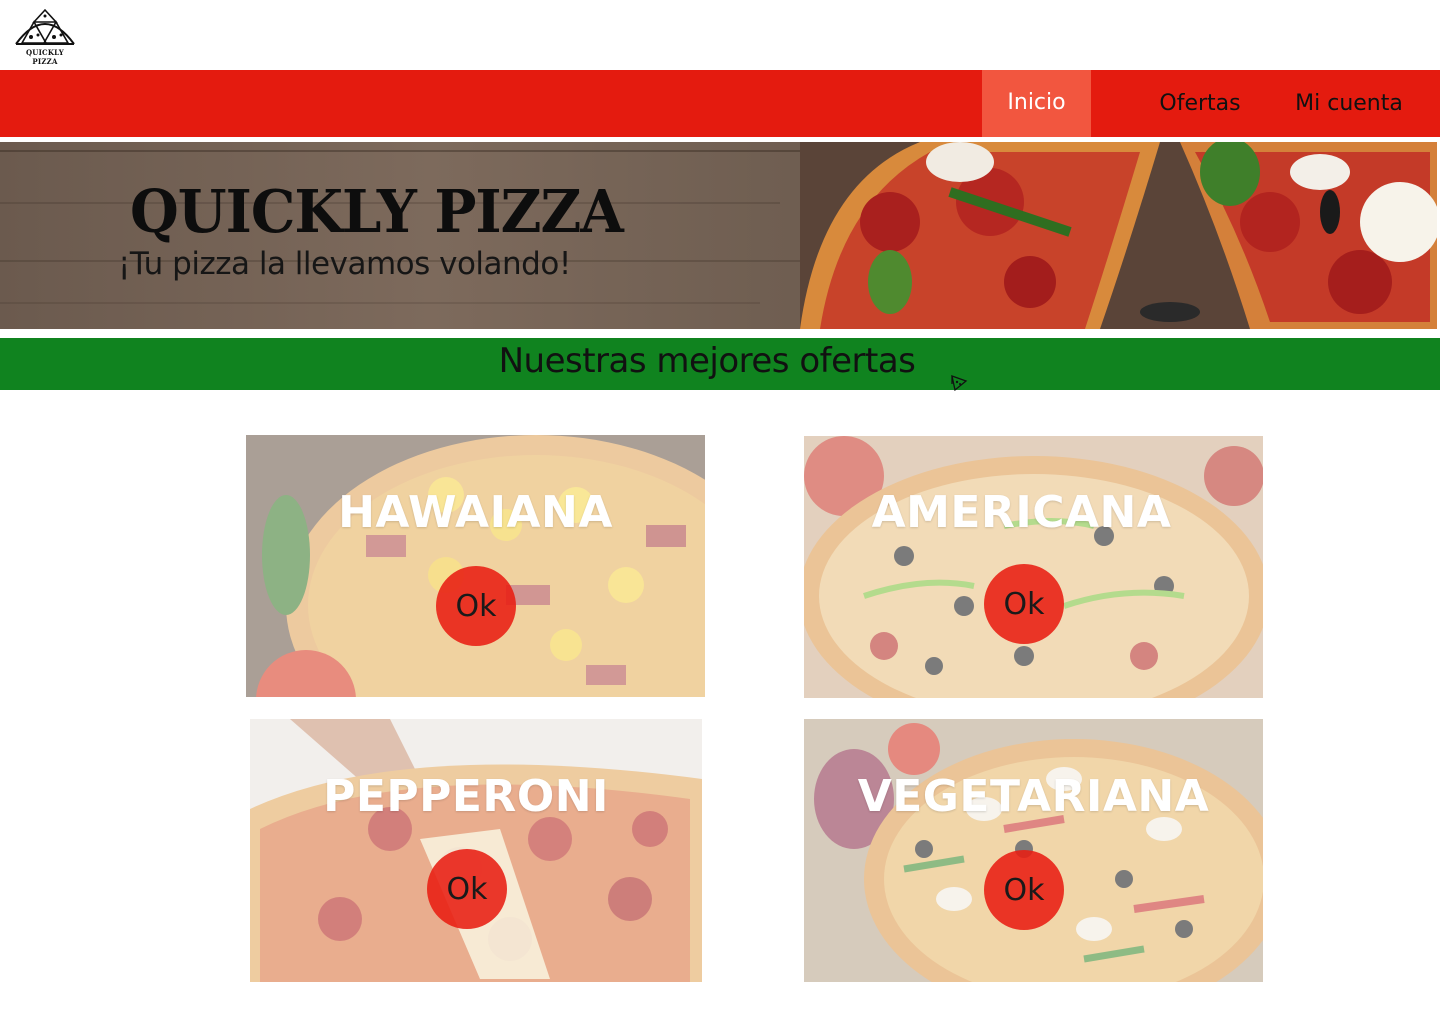 This screenshot has width=1440, height=1024. Describe the element at coordinates (1033, 796) in the screenshot. I see `product-name: VEGETARIANA` at that location.